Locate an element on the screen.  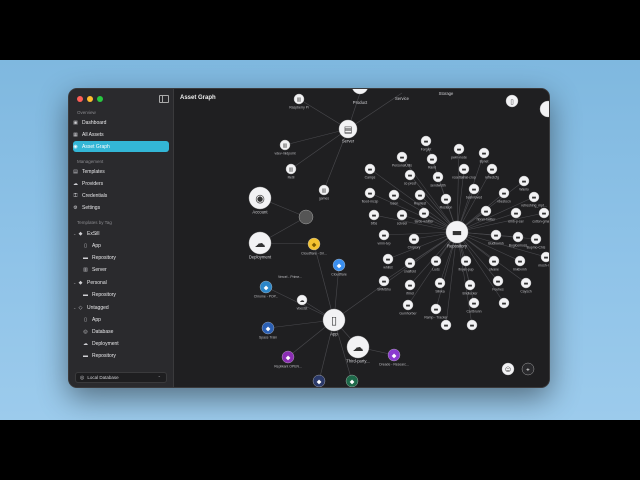
graph-node-placeholder is located at coordinates (306, 217).